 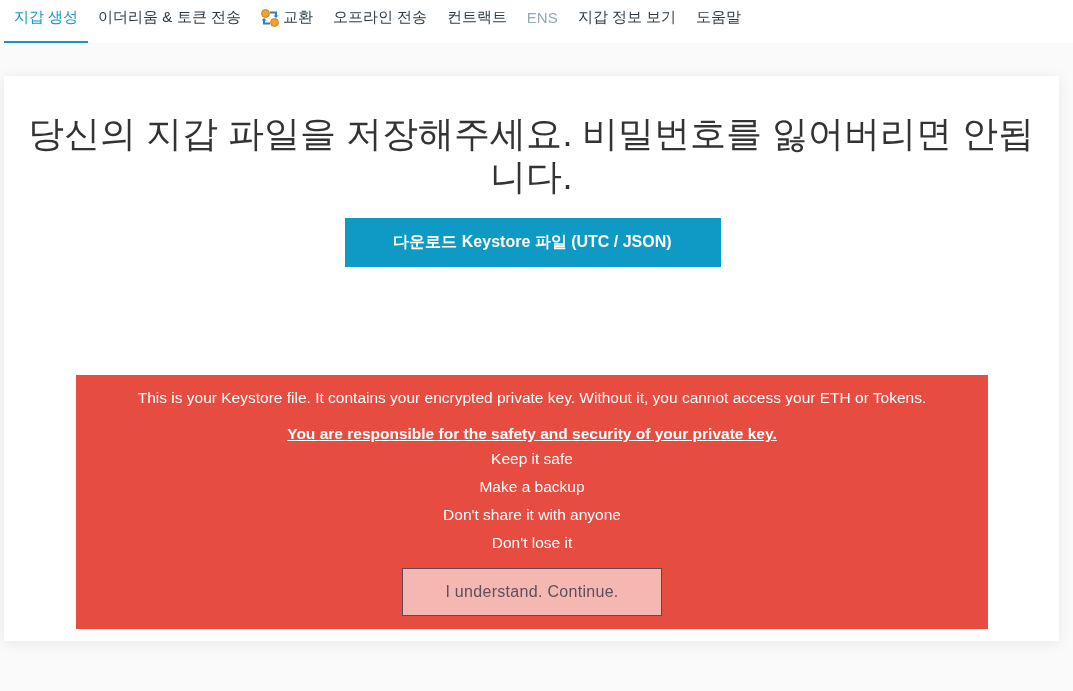 I want to click on nav-tab: 지갑 정보 보기, so click(x=627, y=21).